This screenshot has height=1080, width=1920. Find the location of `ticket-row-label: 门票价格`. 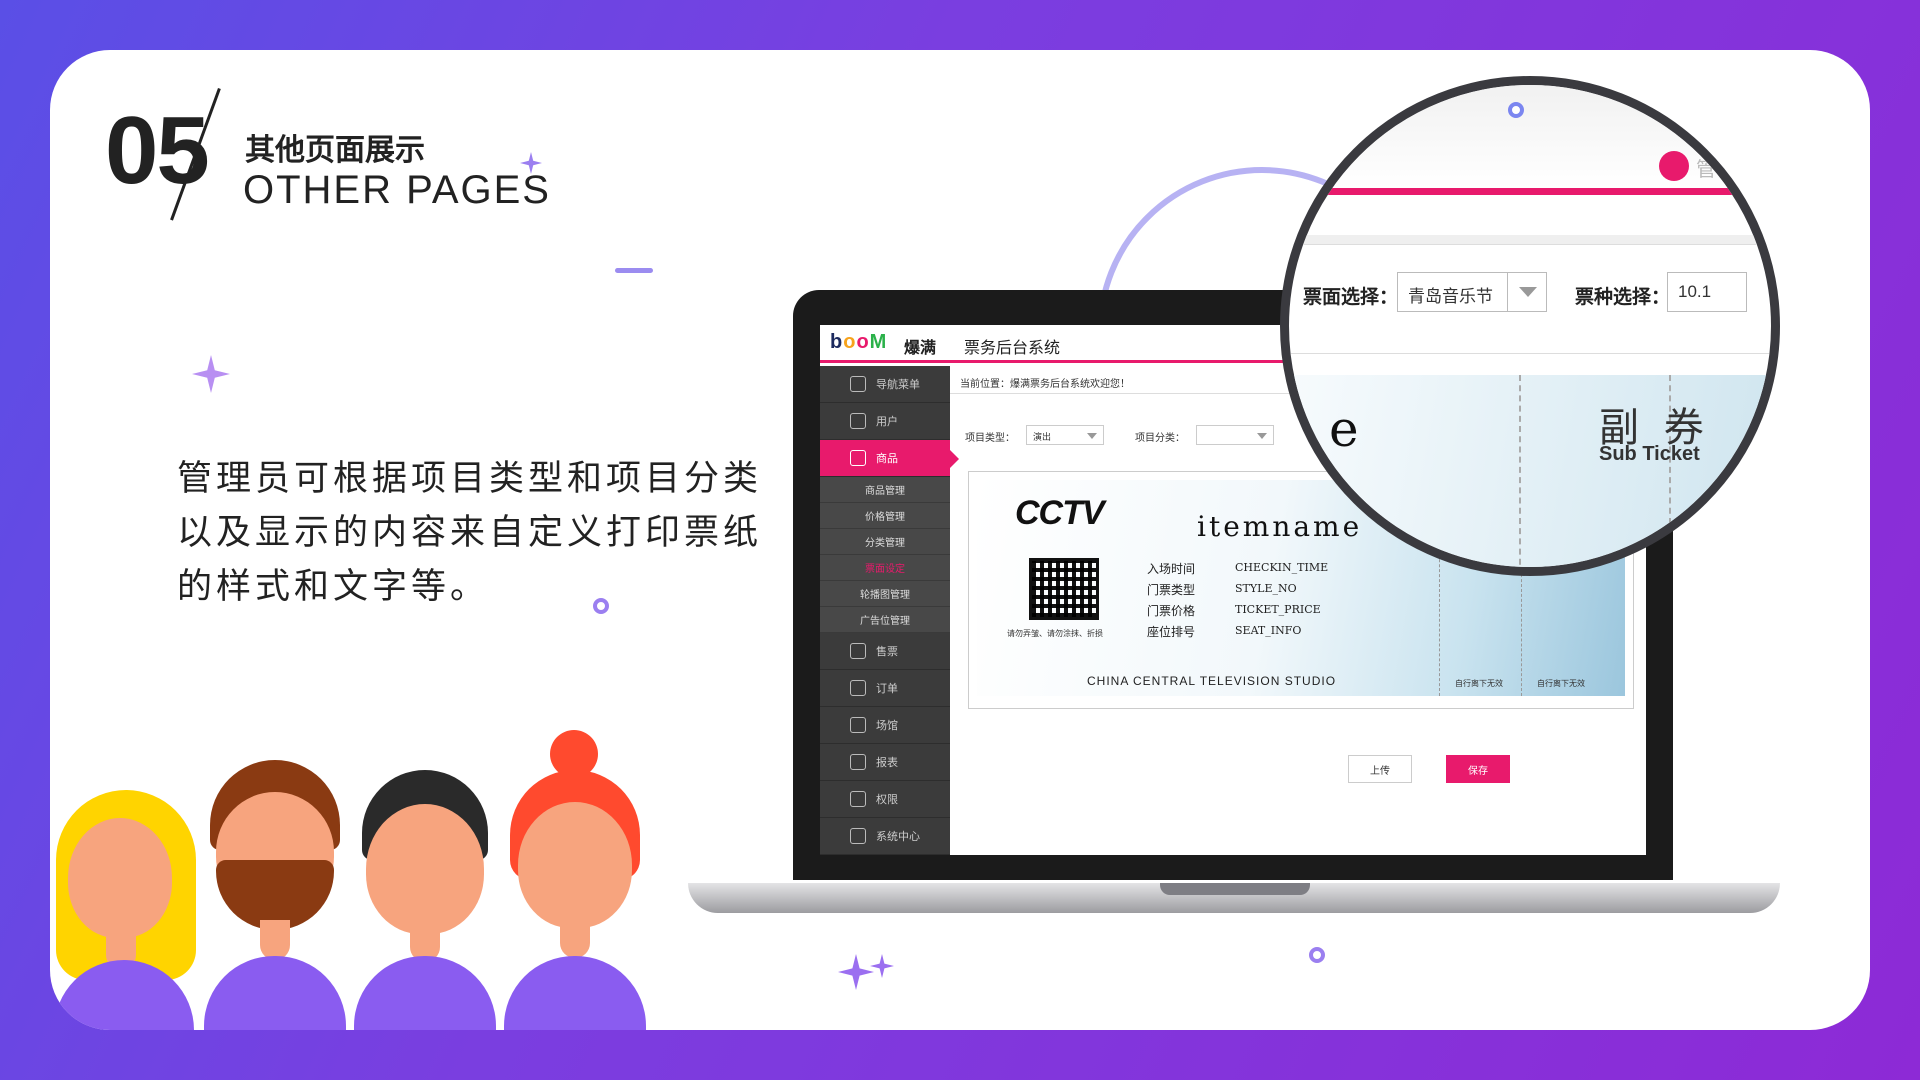

ticket-row-label: 门票价格 is located at coordinates (1171, 611).